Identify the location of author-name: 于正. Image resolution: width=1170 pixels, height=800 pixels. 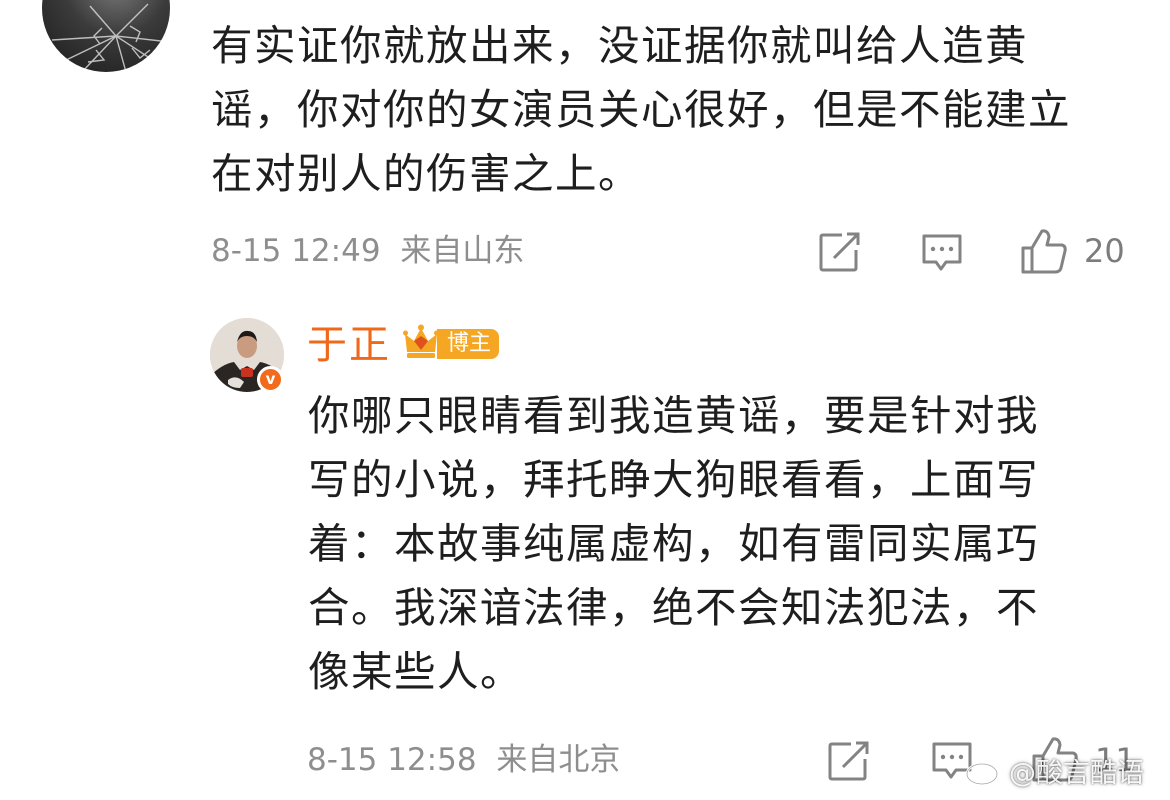
(349, 345).